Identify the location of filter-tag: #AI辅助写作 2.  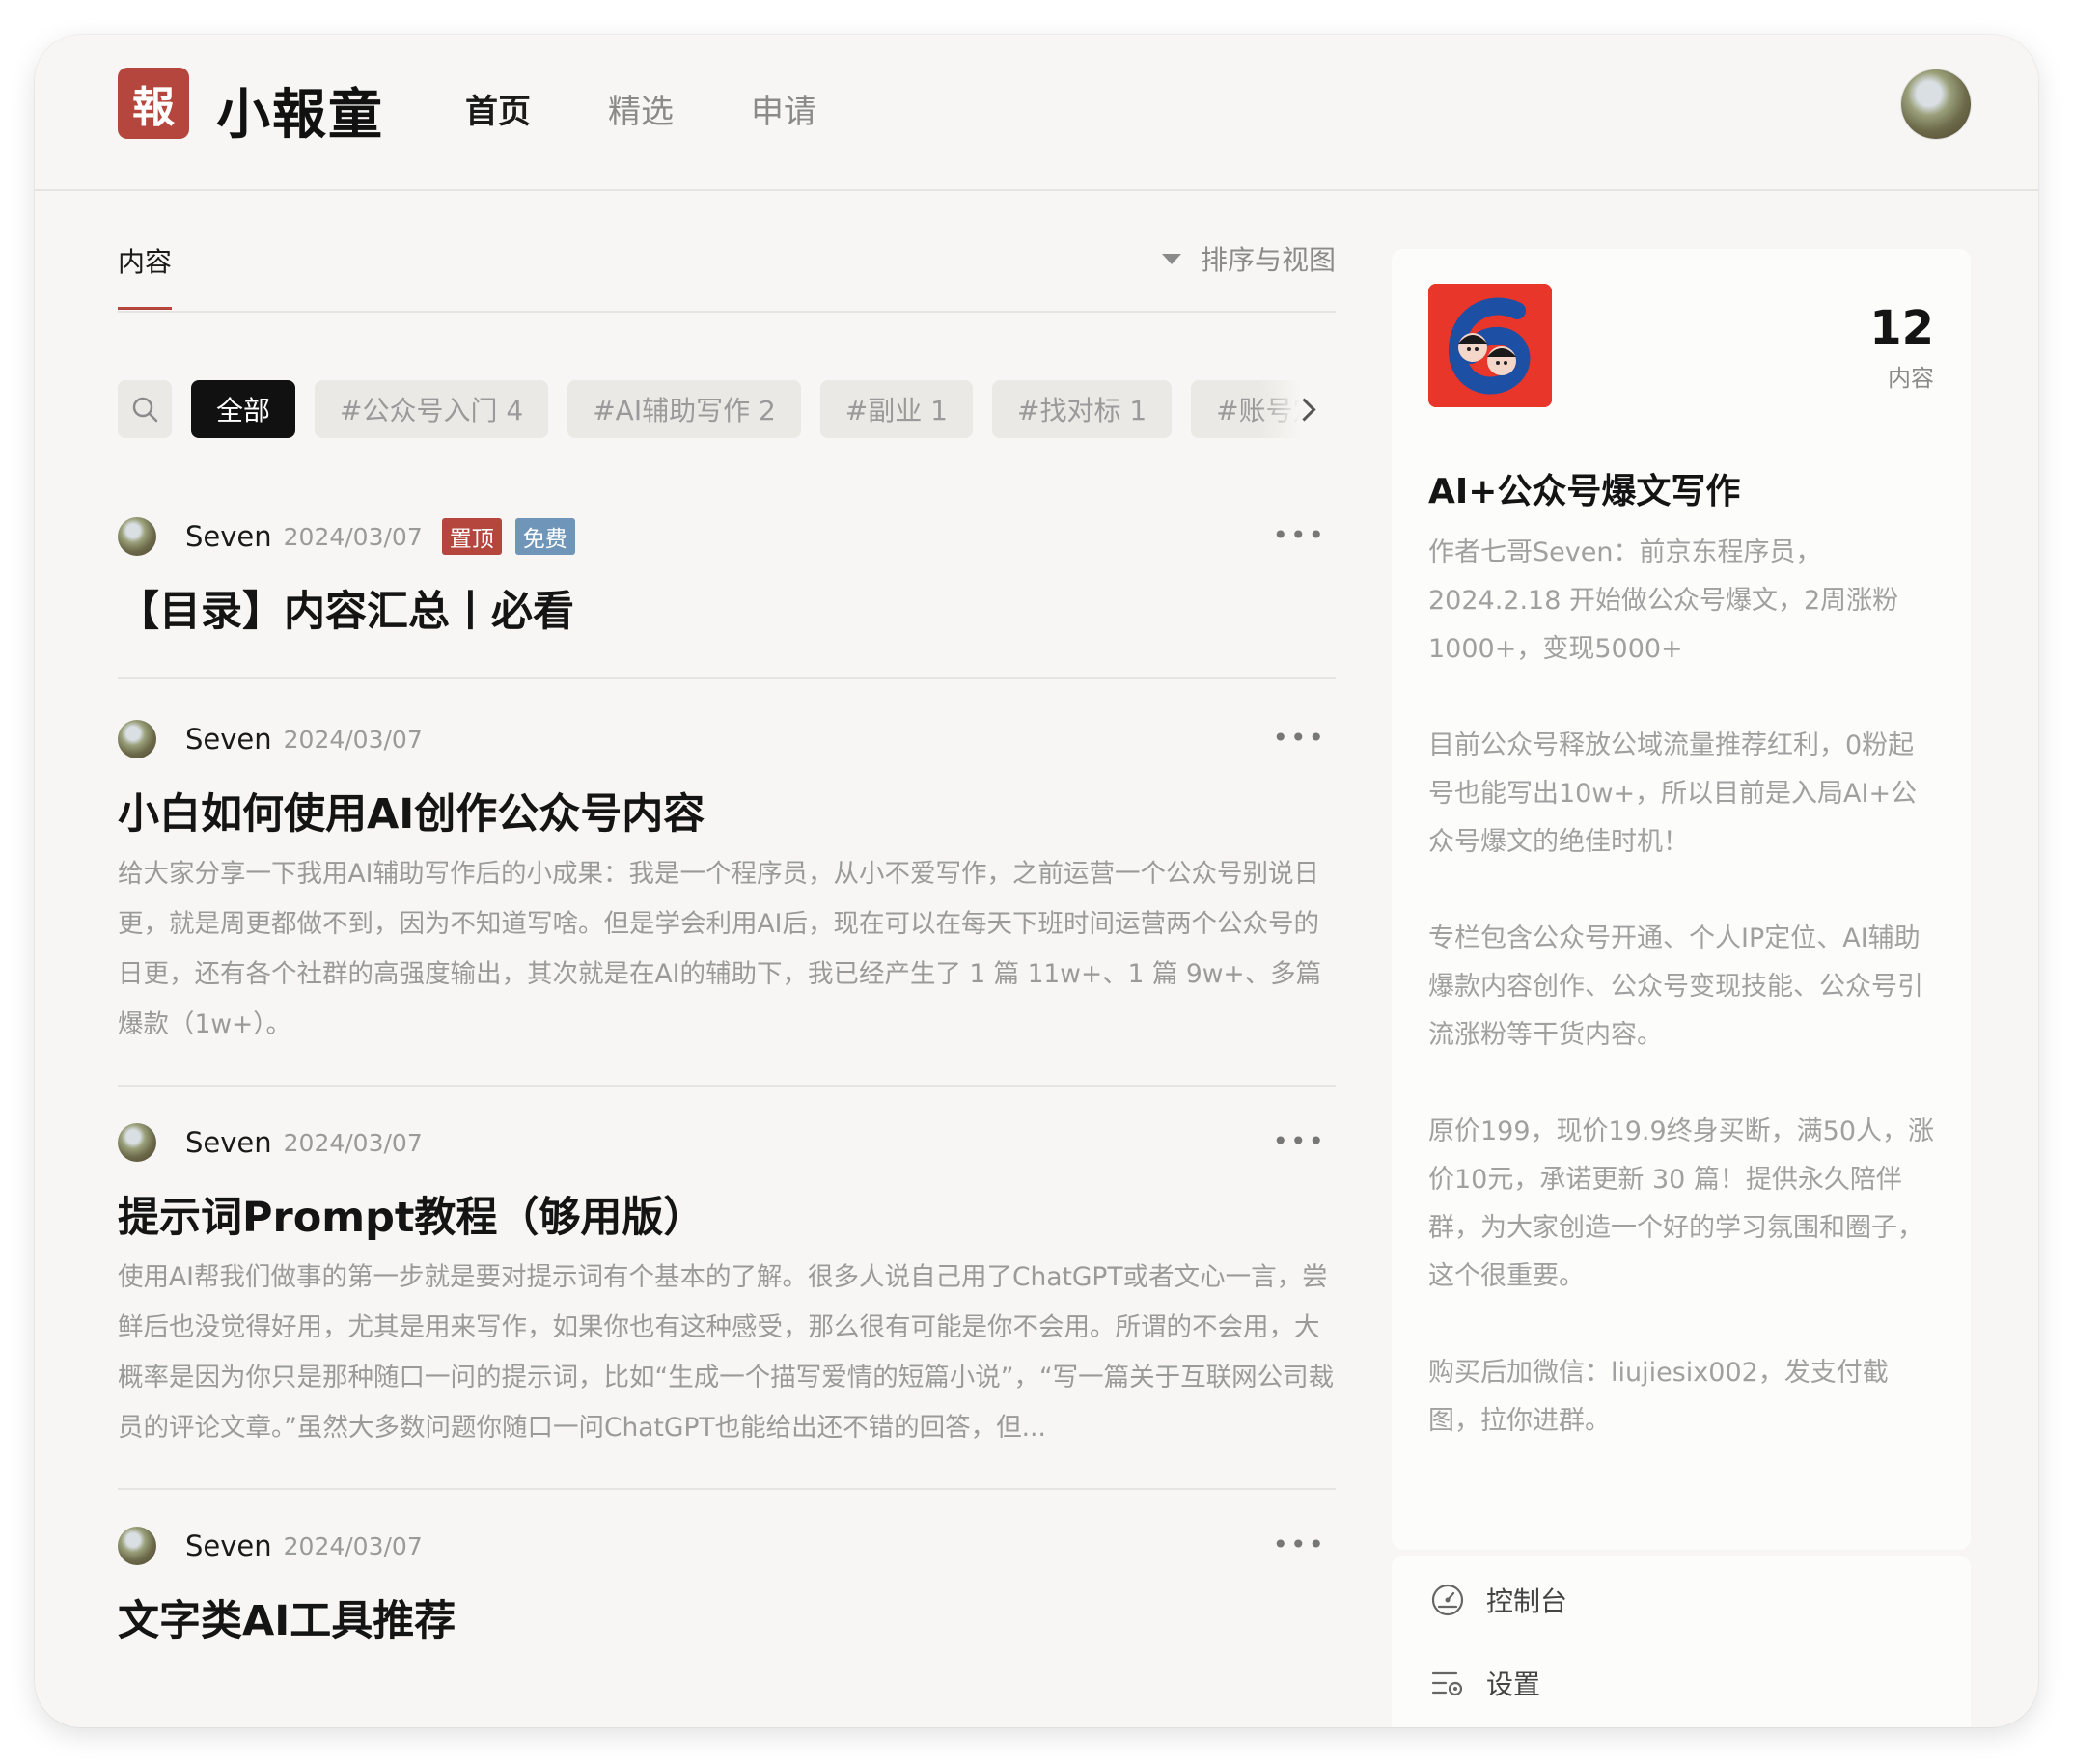
(684, 409).